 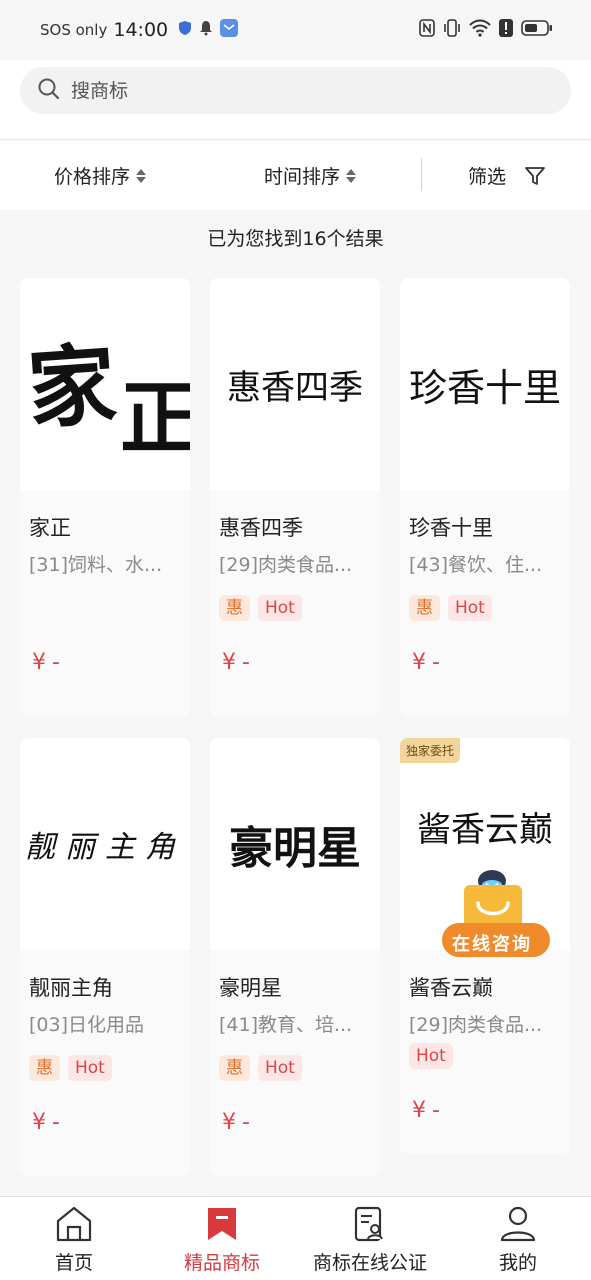 I want to click on document-icon, so click(x=370, y=1224).